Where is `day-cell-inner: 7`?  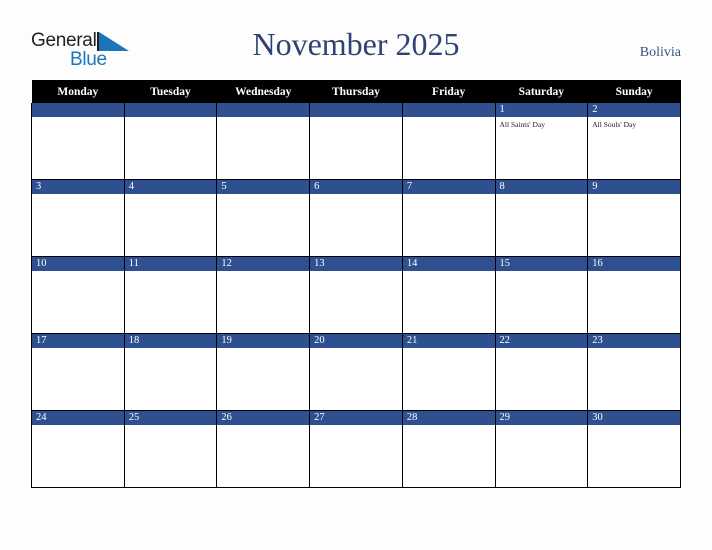 day-cell-inner: 7 is located at coordinates (448, 218).